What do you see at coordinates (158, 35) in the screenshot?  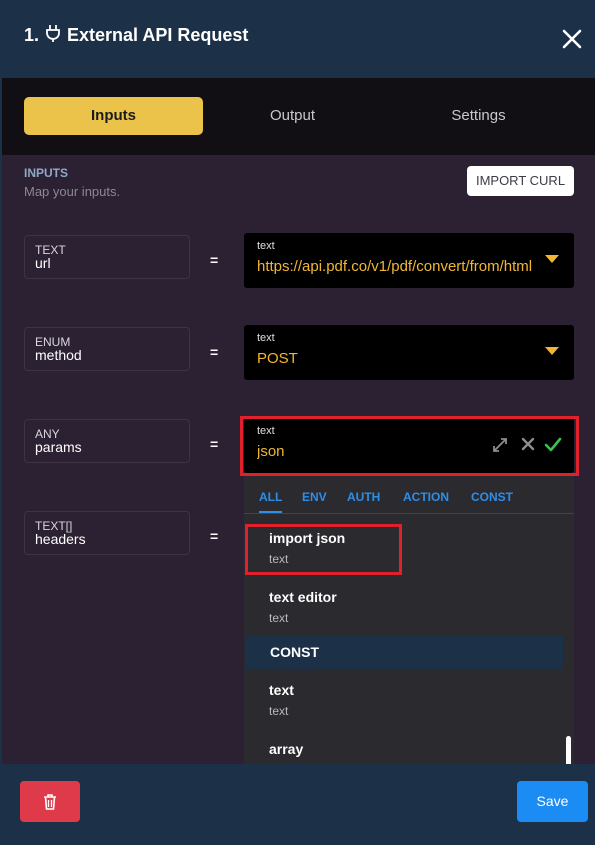 I see `step-title: External API Request` at bounding box center [158, 35].